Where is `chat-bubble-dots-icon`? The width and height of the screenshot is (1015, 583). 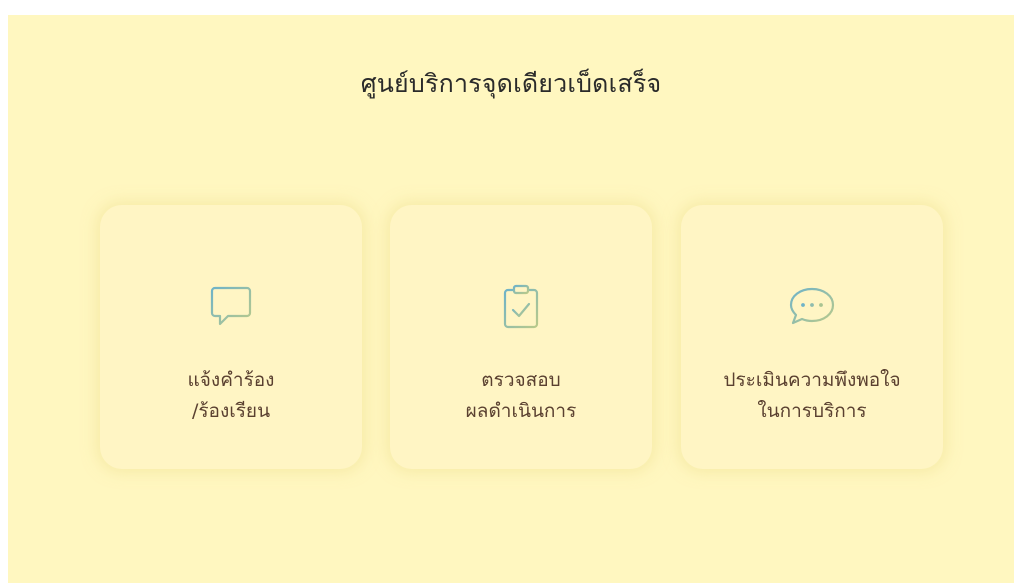 chat-bubble-dots-icon is located at coordinates (812, 306).